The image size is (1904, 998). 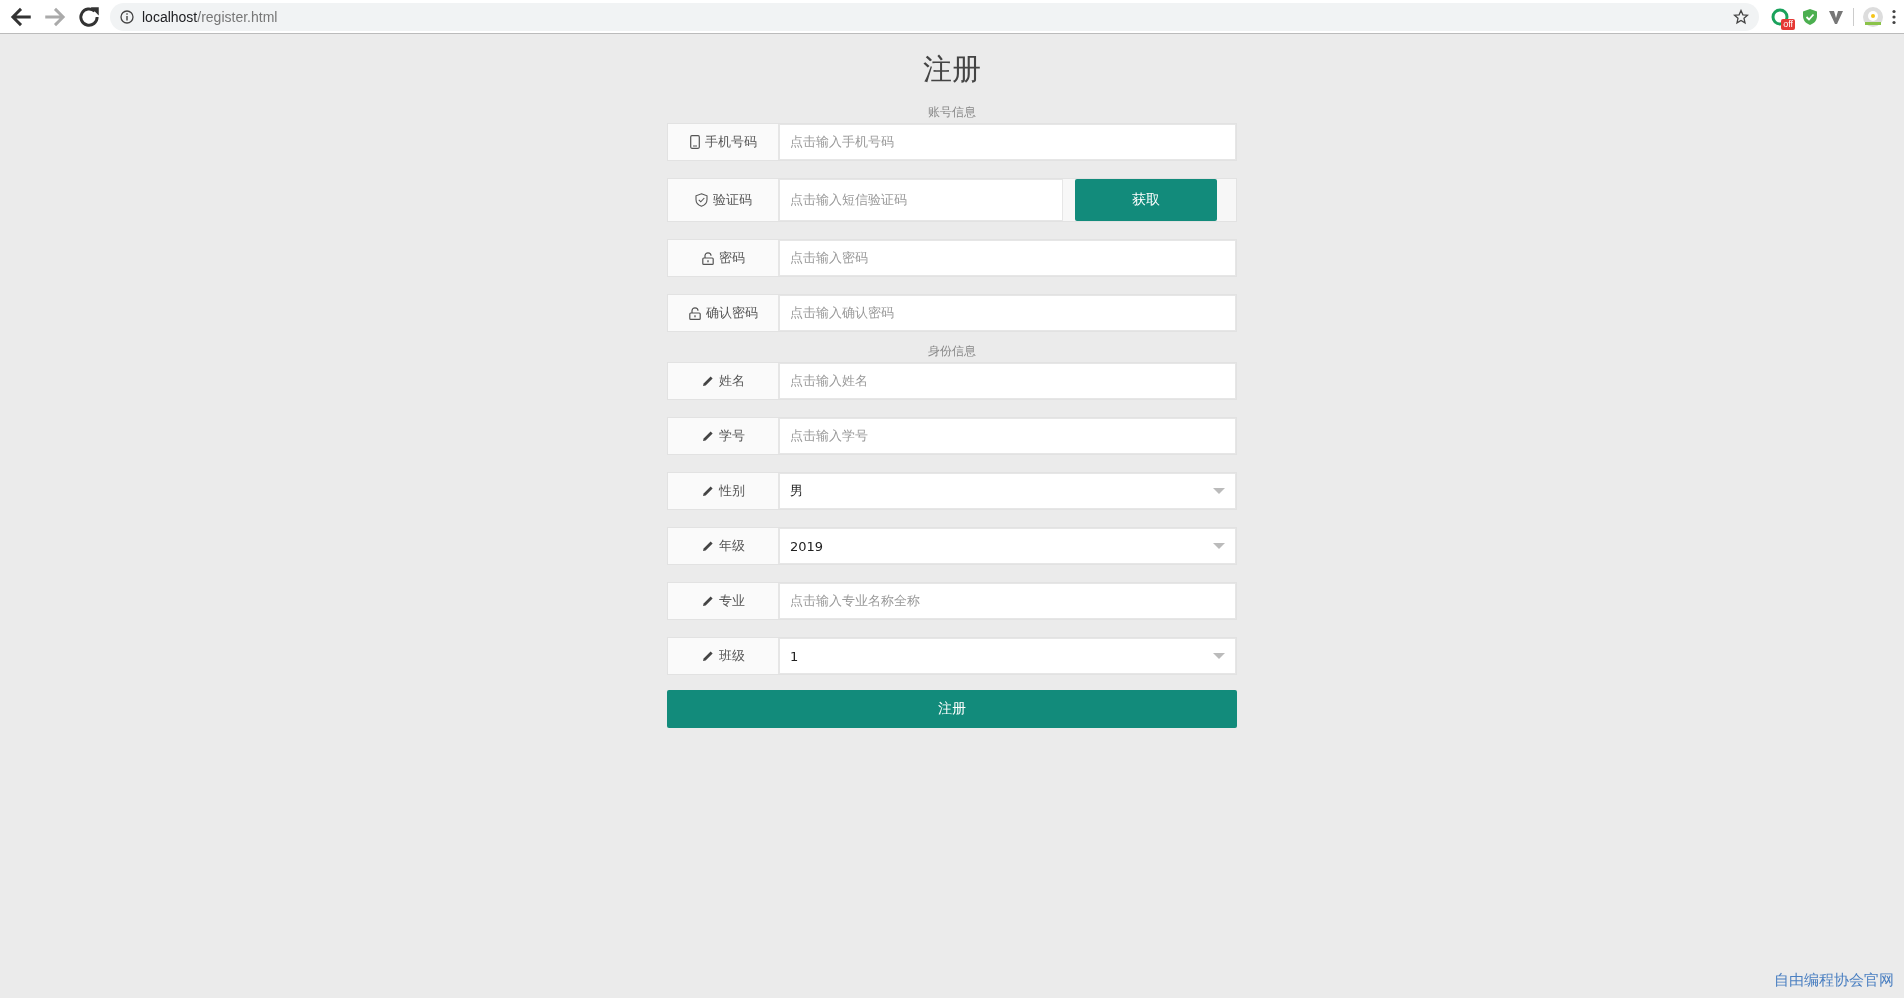 I want to click on phone-icon, so click(x=694, y=142).